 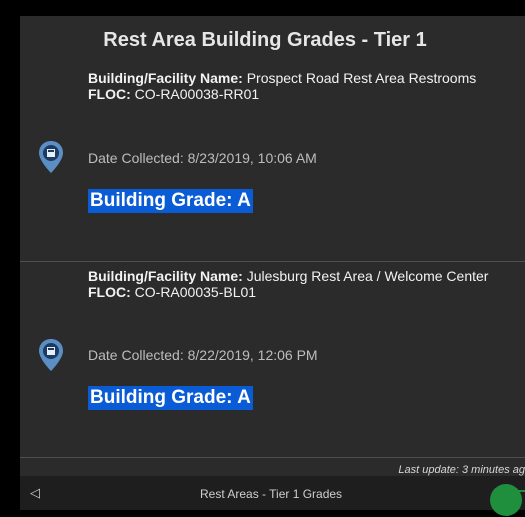 What do you see at coordinates (272, 457) in the screenshot?
I see `footer-divider` at bounding box center [272, 457].